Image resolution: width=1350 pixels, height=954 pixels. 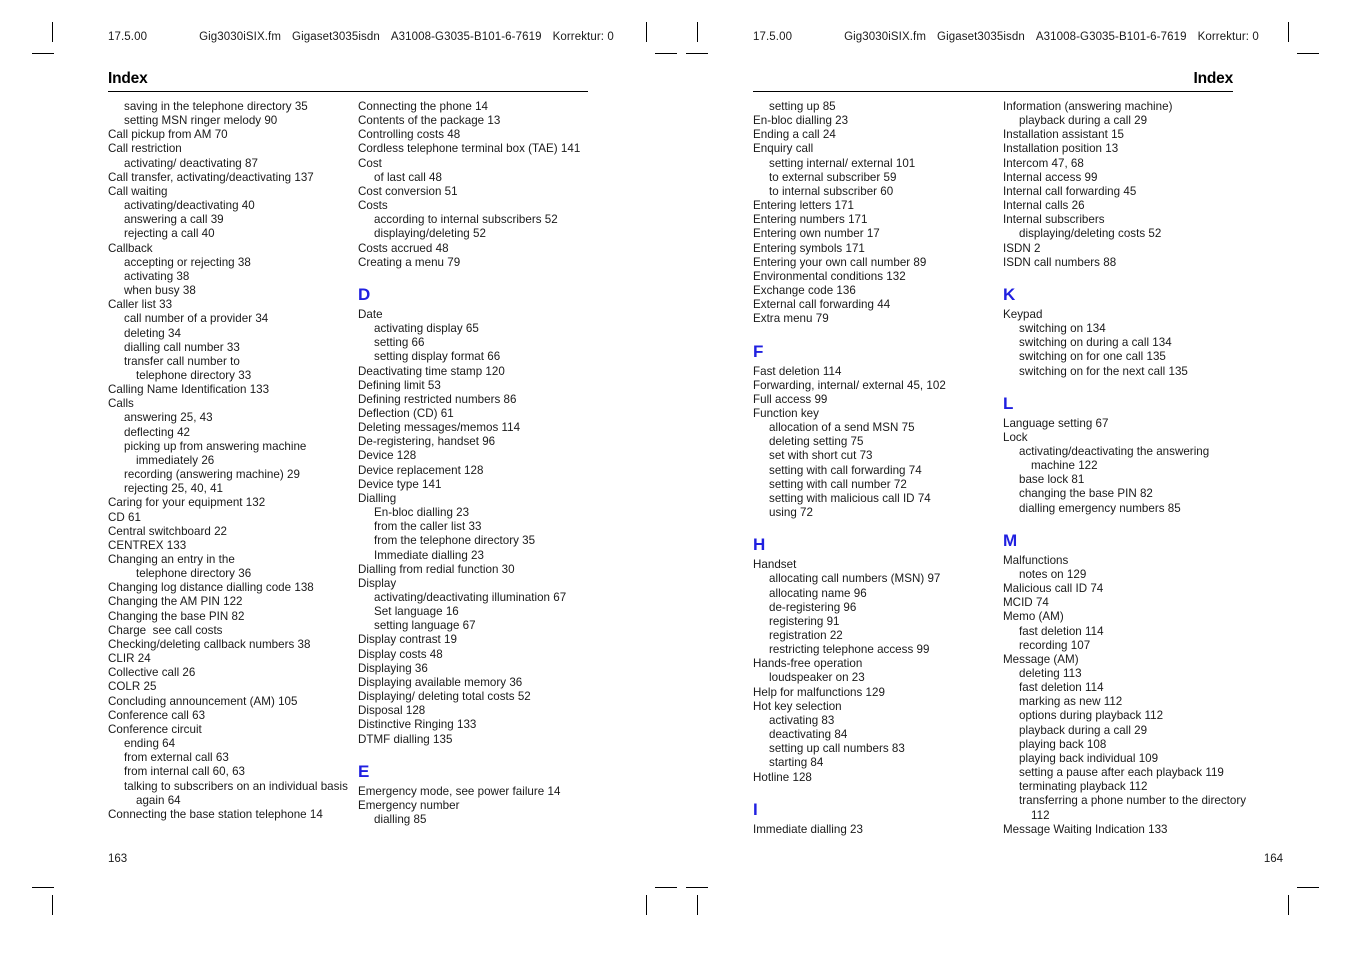 I want to click on index-entry: Changing an entry in the, so click(x=171, y=559).